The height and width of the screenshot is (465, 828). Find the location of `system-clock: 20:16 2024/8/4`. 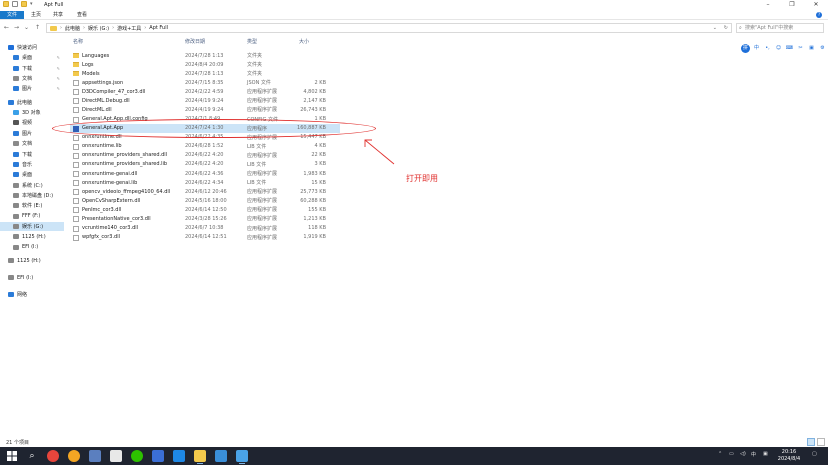

system-clock: 20:16 2024/8/4 is located at coordinates (789, 456).